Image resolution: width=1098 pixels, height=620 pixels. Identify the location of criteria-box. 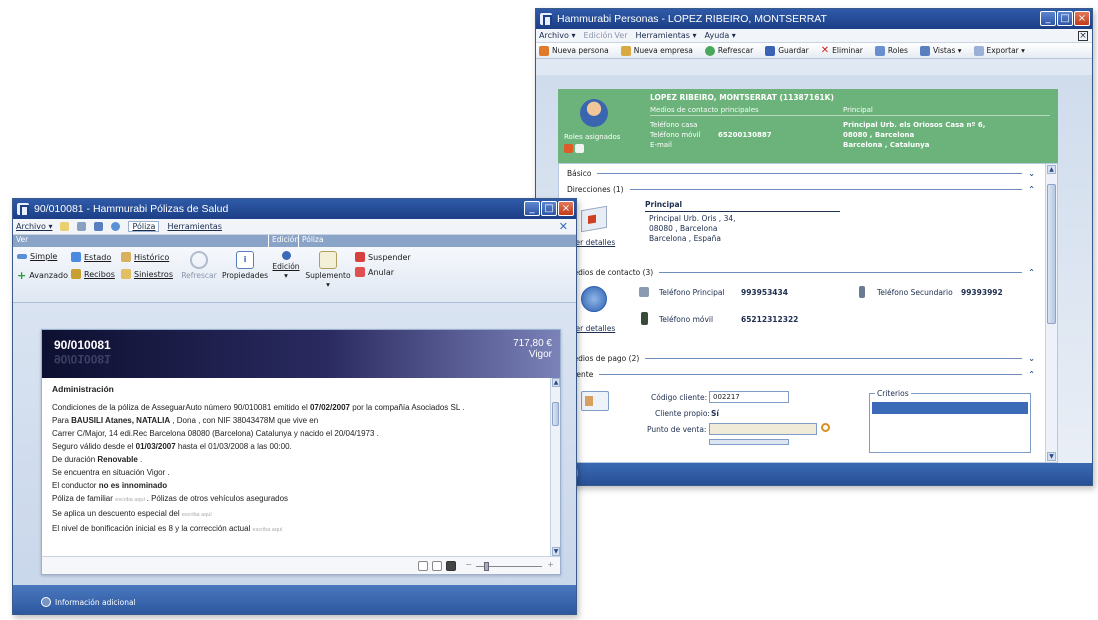
(950, 423).